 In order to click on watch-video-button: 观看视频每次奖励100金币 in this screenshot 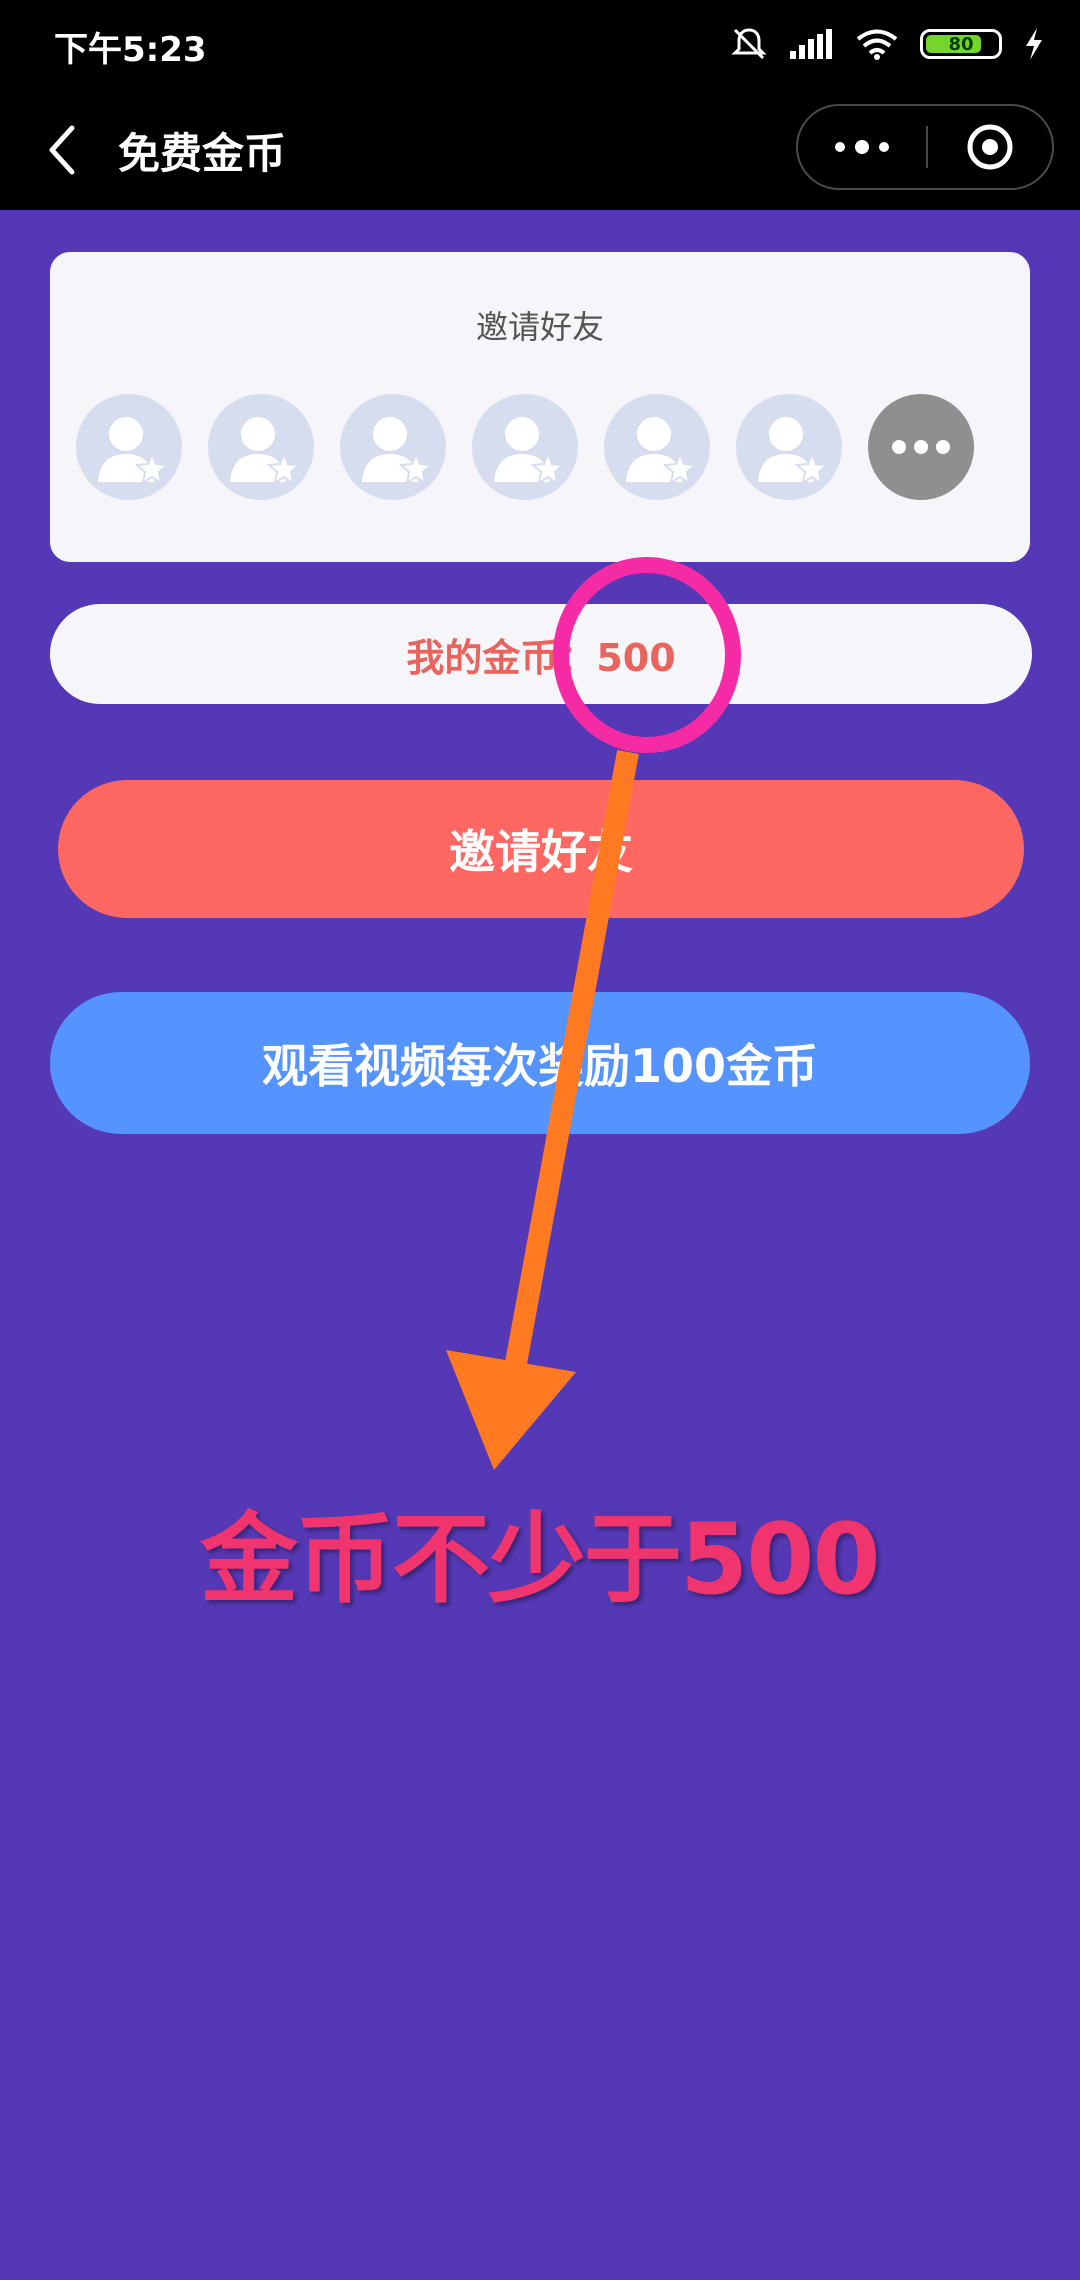, I will do `click(540, 1063)`.